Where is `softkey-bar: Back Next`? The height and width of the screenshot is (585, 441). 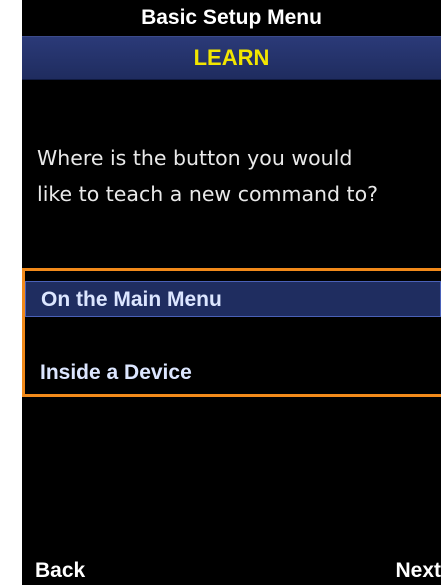
softkey-bar: Back Next is located at coordinates (231, 571).